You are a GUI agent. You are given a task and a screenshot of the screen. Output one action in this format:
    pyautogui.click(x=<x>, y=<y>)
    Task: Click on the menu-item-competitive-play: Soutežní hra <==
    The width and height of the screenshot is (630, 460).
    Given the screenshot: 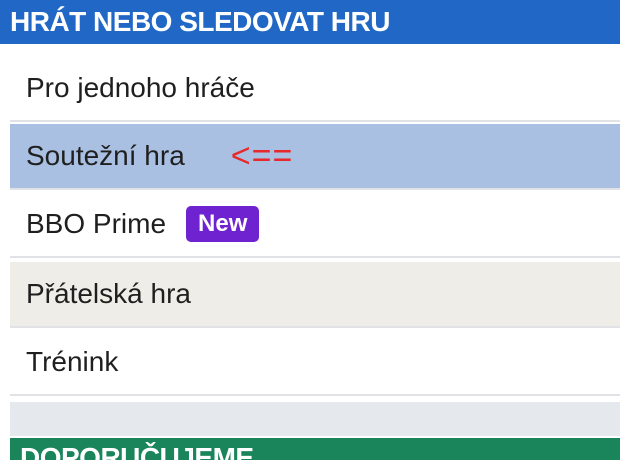 What is the action you would take?
    pyautogui.click(x=315, y=157)
    